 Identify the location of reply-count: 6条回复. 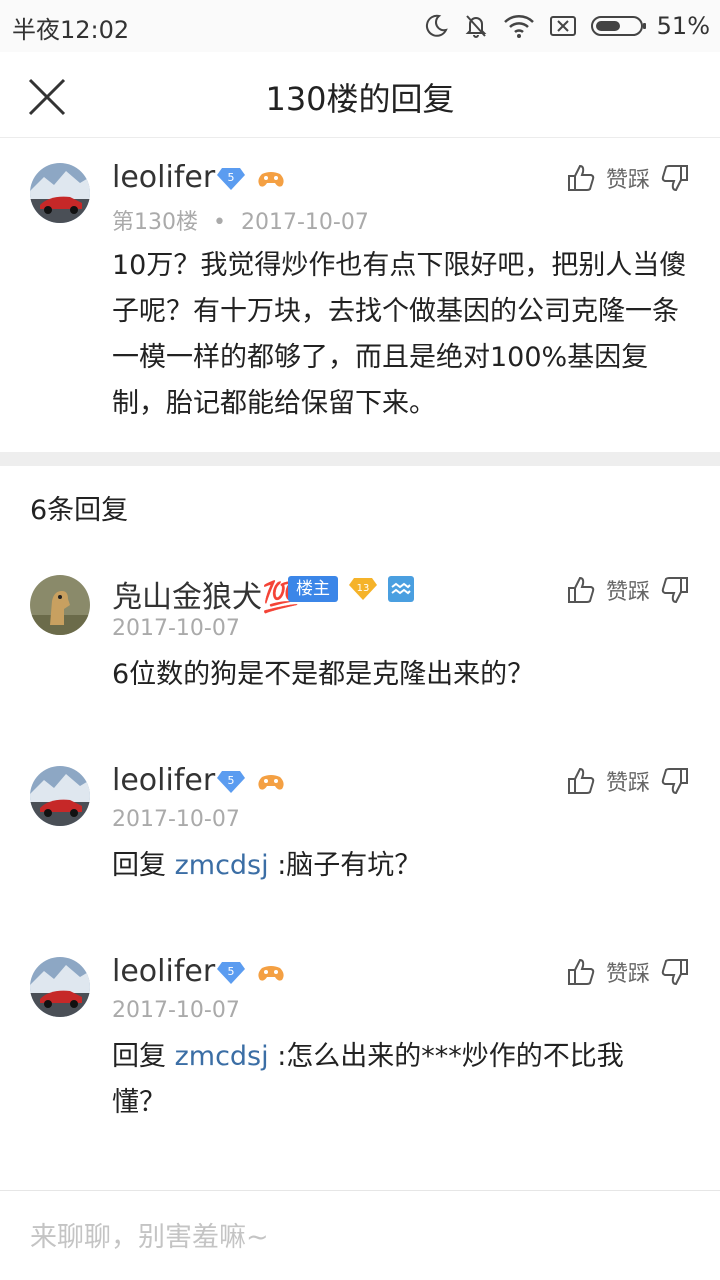
(79, 510).